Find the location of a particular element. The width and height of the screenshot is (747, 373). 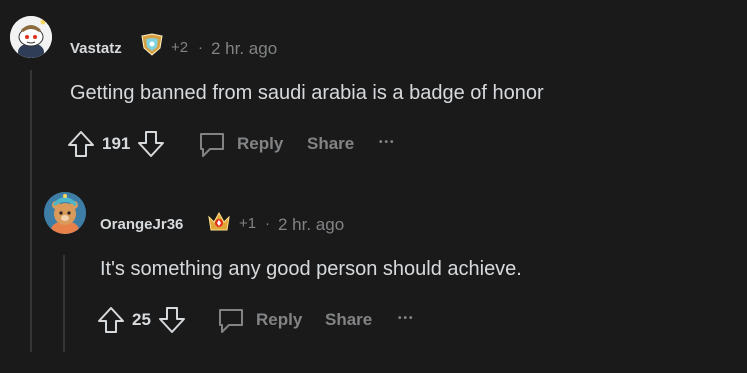

thread-line-root is located at coordinates (31, 211).